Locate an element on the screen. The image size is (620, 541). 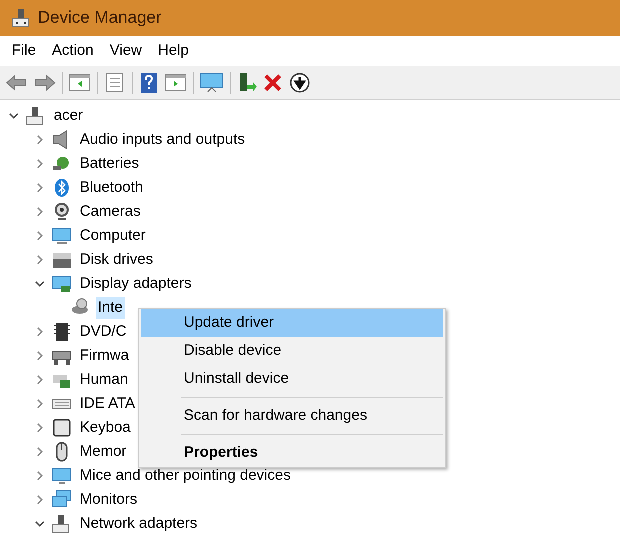
forward-icon is located at coordinates (45, 83).